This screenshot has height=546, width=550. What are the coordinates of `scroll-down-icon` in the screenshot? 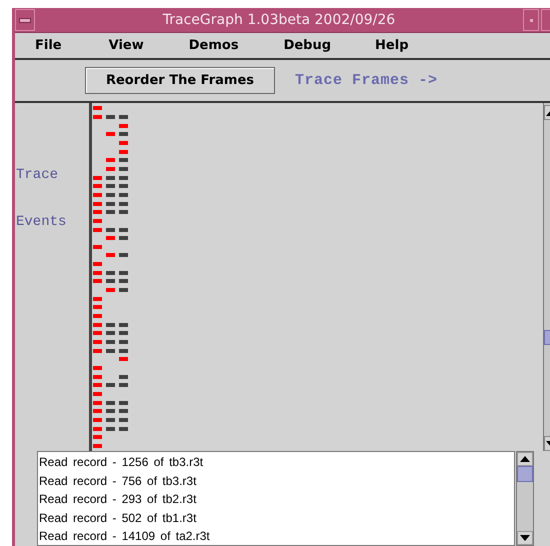 It's located at (525, 538).